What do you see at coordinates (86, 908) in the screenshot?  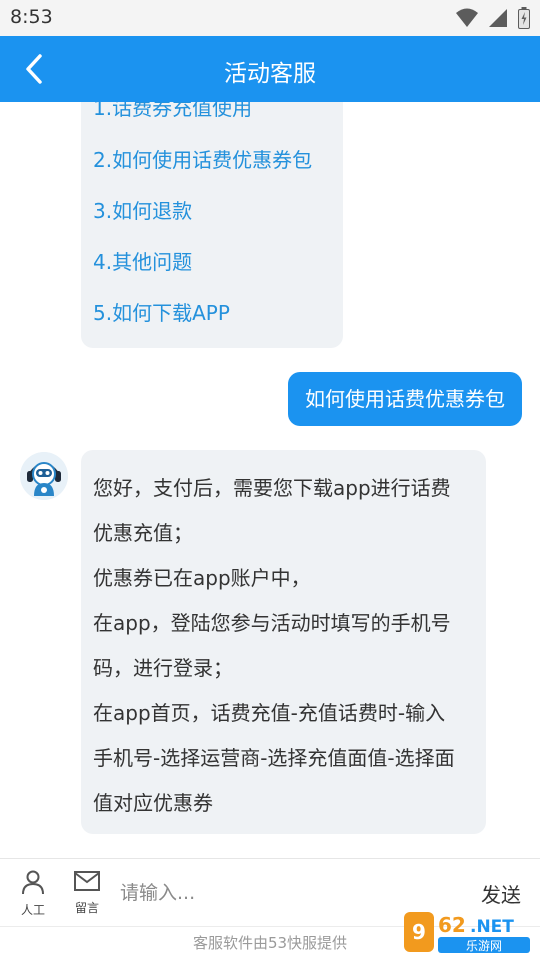 I see `leave-message-label: 留言` at bounding box center [86, 908].